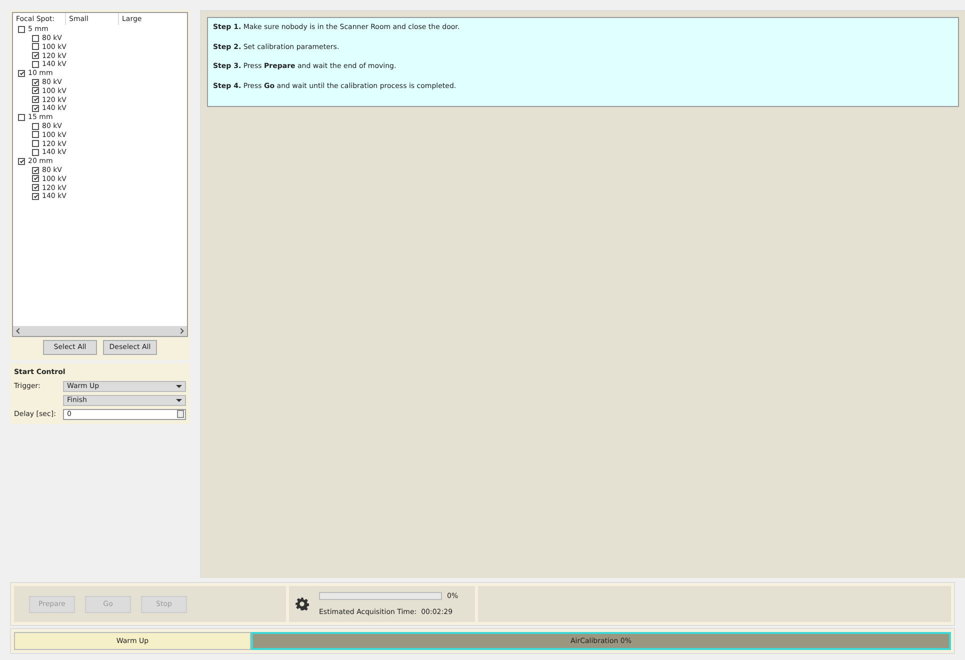 The width and height of the screenshot is (965, 660). What do you see at coordinates (100, 331) in the screenshot?
I see `horizontal-scrollbar` at bounding box center [100, 331].